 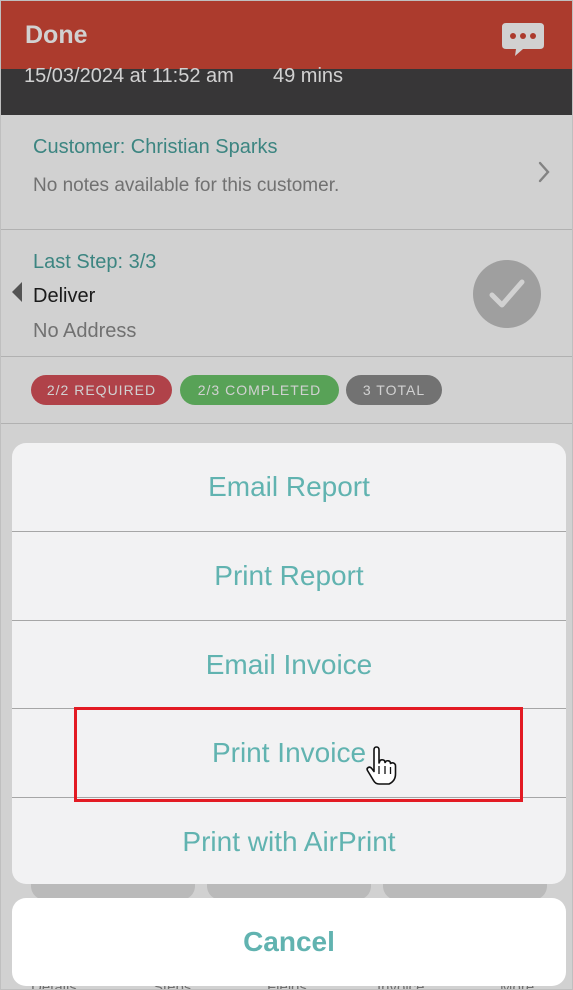 What do you see at coordinates (298, 754) in the screenshot?
I see `highlight-box` at bounding box center [298, 754].